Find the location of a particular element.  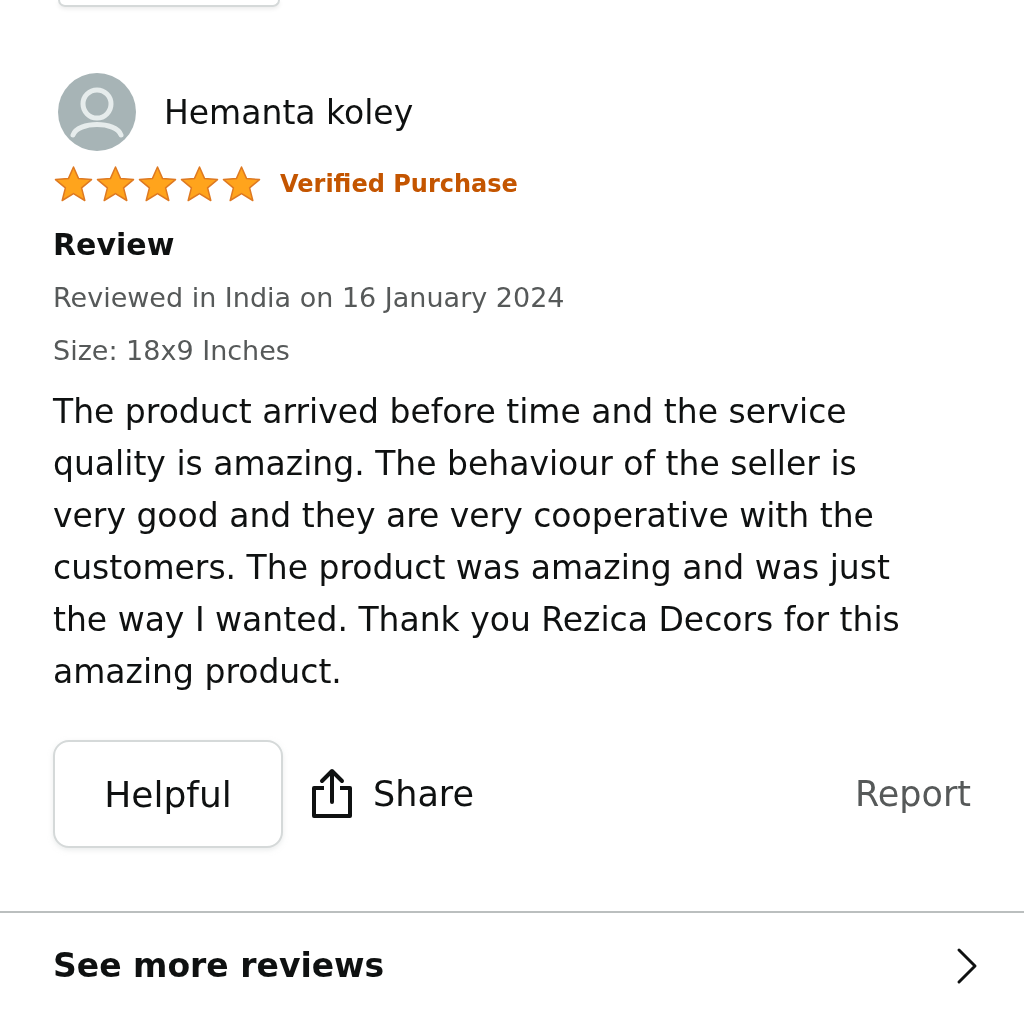

share-button: Share is located at coordinates (392, 794).